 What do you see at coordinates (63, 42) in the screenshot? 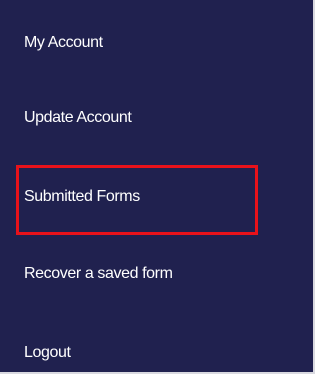
I see `menu-item-label: My Account` at bounding box center [63, 42].